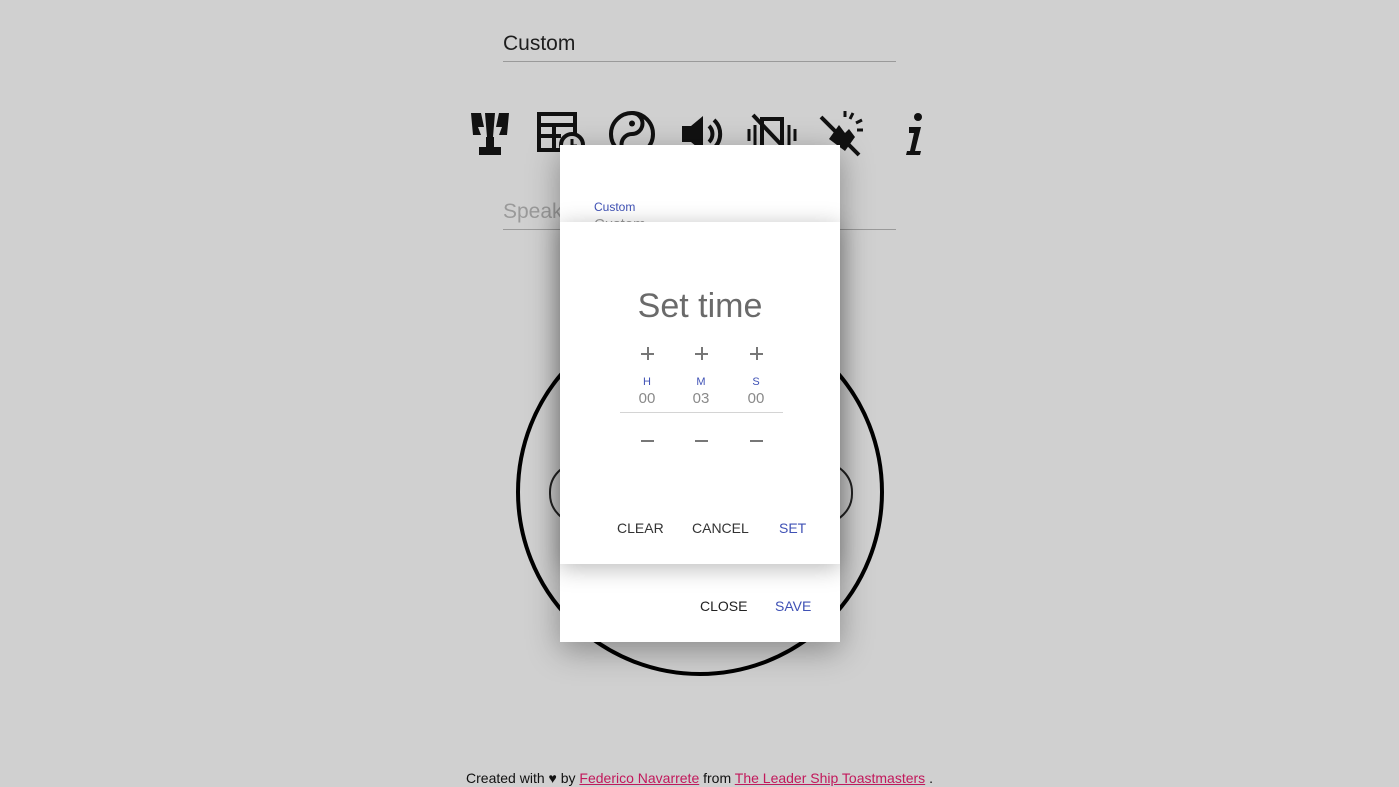 Image resolution: width=1399 pixels, height=787 pixels. Describe the element at coordinates (756, 441) in the screenshot. I see `seconds-decrement-button` at that location.